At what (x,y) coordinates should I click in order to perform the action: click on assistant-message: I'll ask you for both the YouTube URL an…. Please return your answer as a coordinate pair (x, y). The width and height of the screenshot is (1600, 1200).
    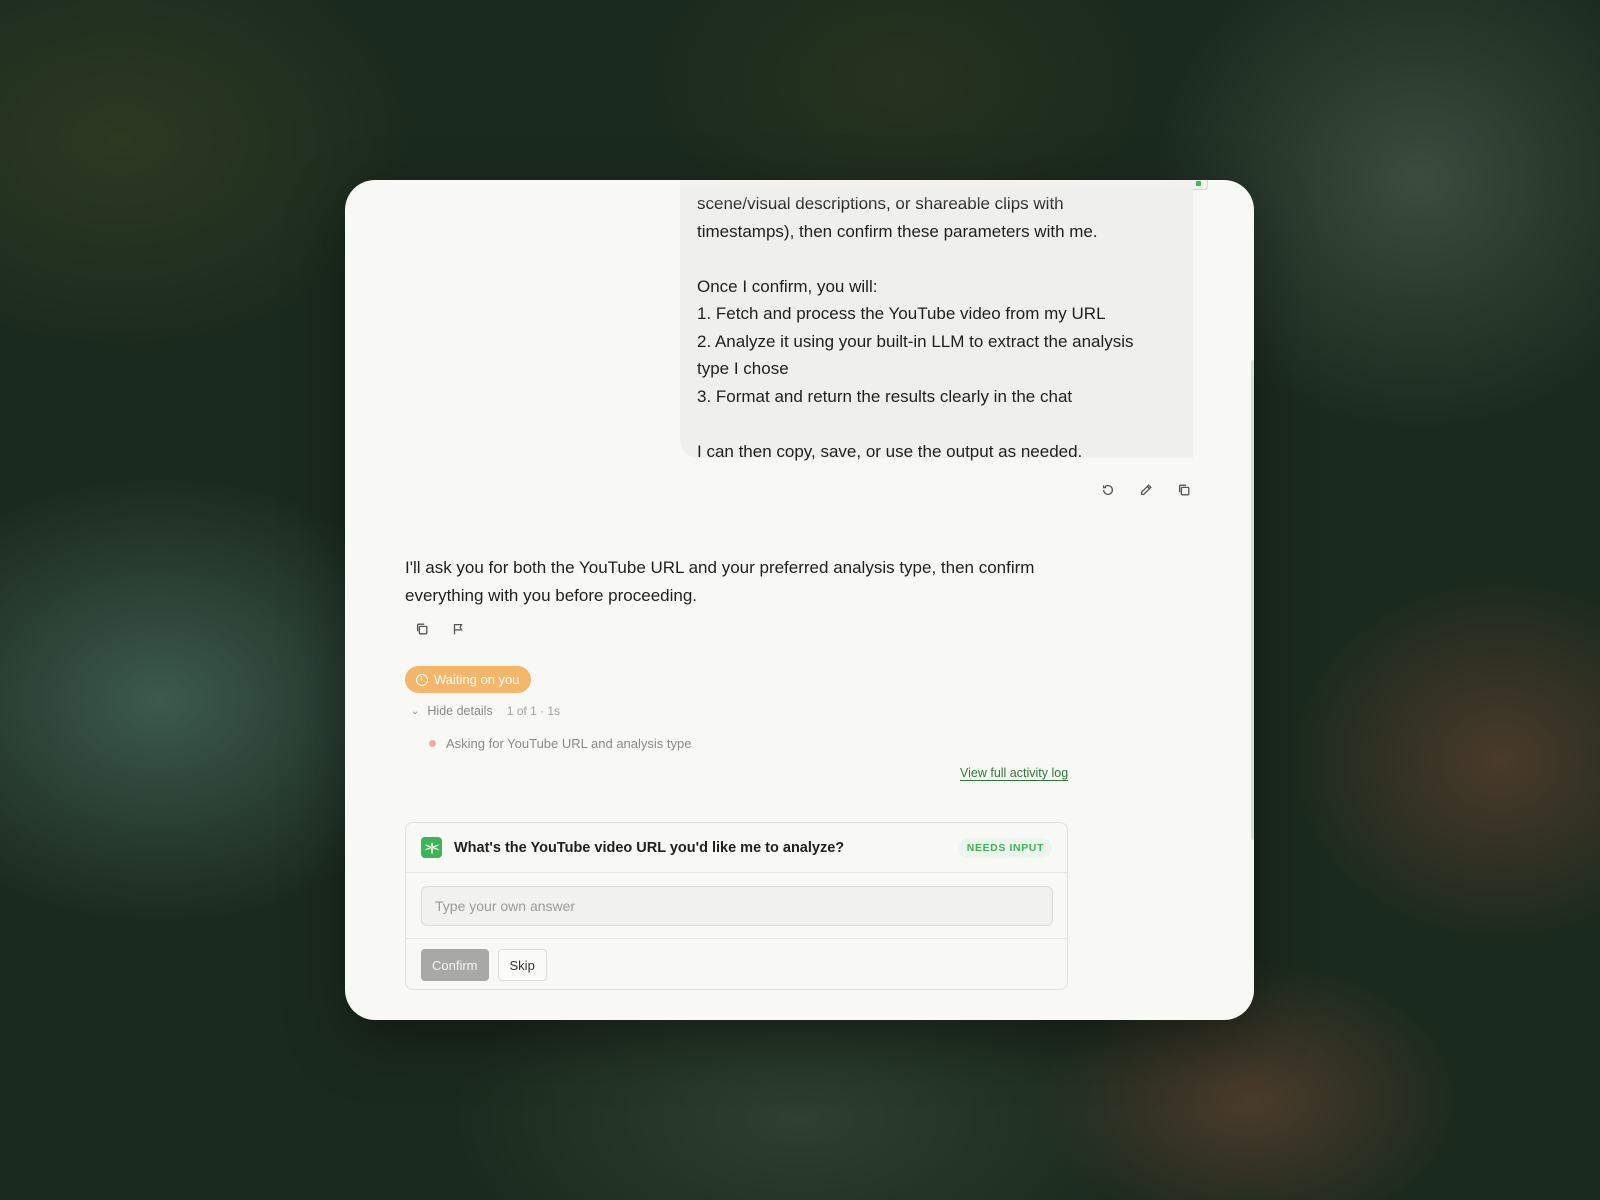
    Looking at the image, I should click on (720, 581).